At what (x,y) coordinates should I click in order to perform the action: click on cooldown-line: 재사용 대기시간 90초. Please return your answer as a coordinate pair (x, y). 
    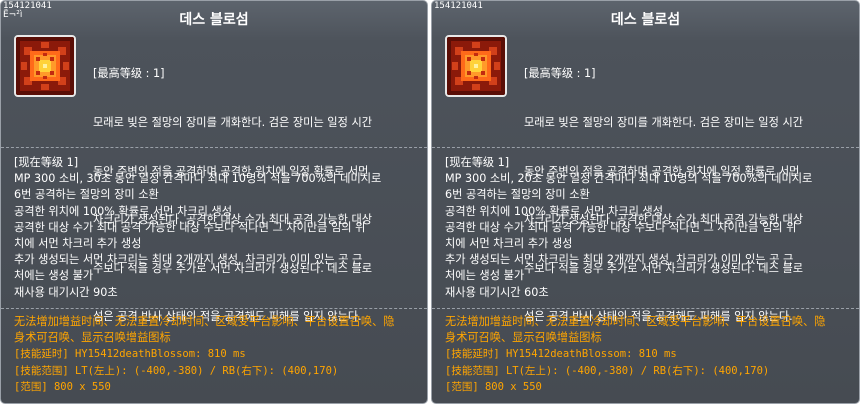
    Looking at the image, I should click on (66, 292).